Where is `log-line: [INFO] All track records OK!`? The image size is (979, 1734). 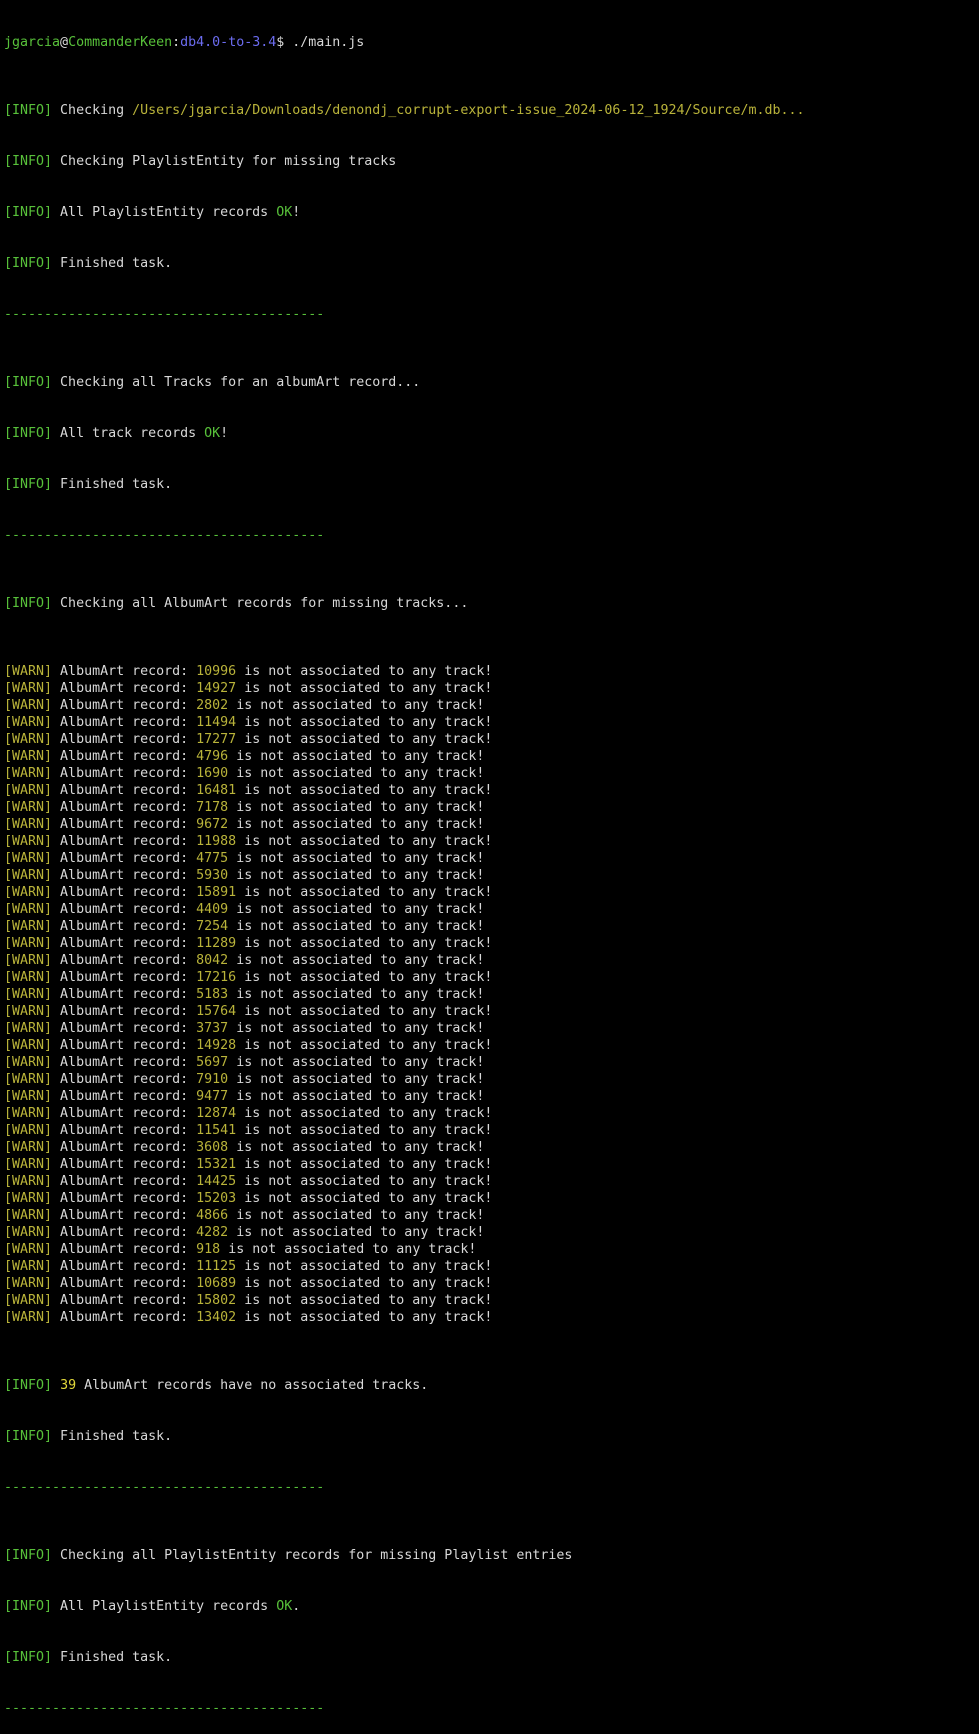 log-line: [INFO] All track records OK! is located at coordinates (491, 433).